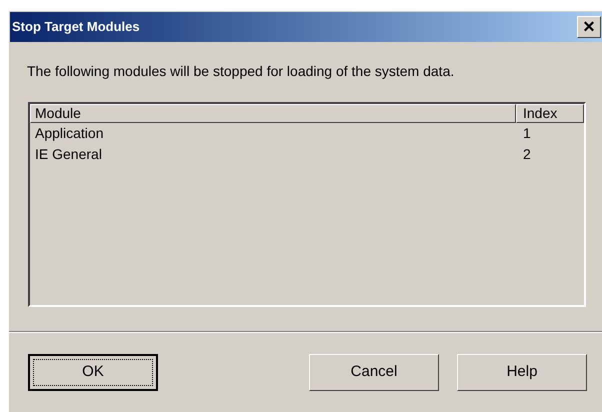 The image size is (602, 412). I want to click on table-cell-text: Application, so click(69, 133).